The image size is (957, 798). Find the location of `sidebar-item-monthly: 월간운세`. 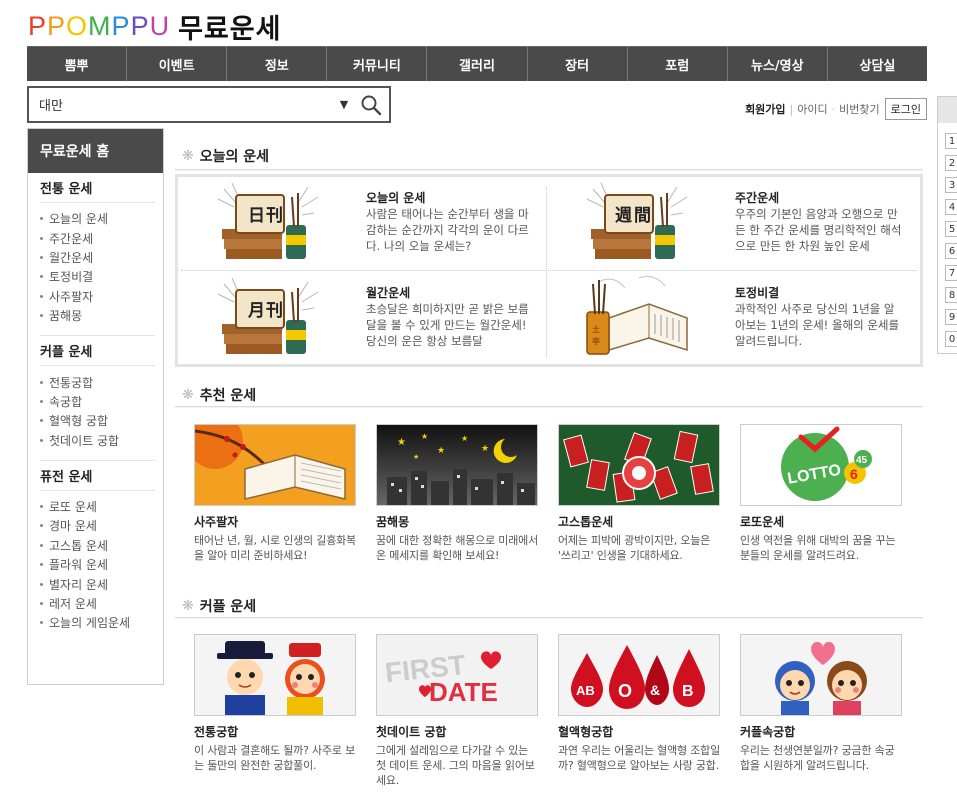

sidebar-item-monthly: 월간운세 is located at coordinates (97, 257).